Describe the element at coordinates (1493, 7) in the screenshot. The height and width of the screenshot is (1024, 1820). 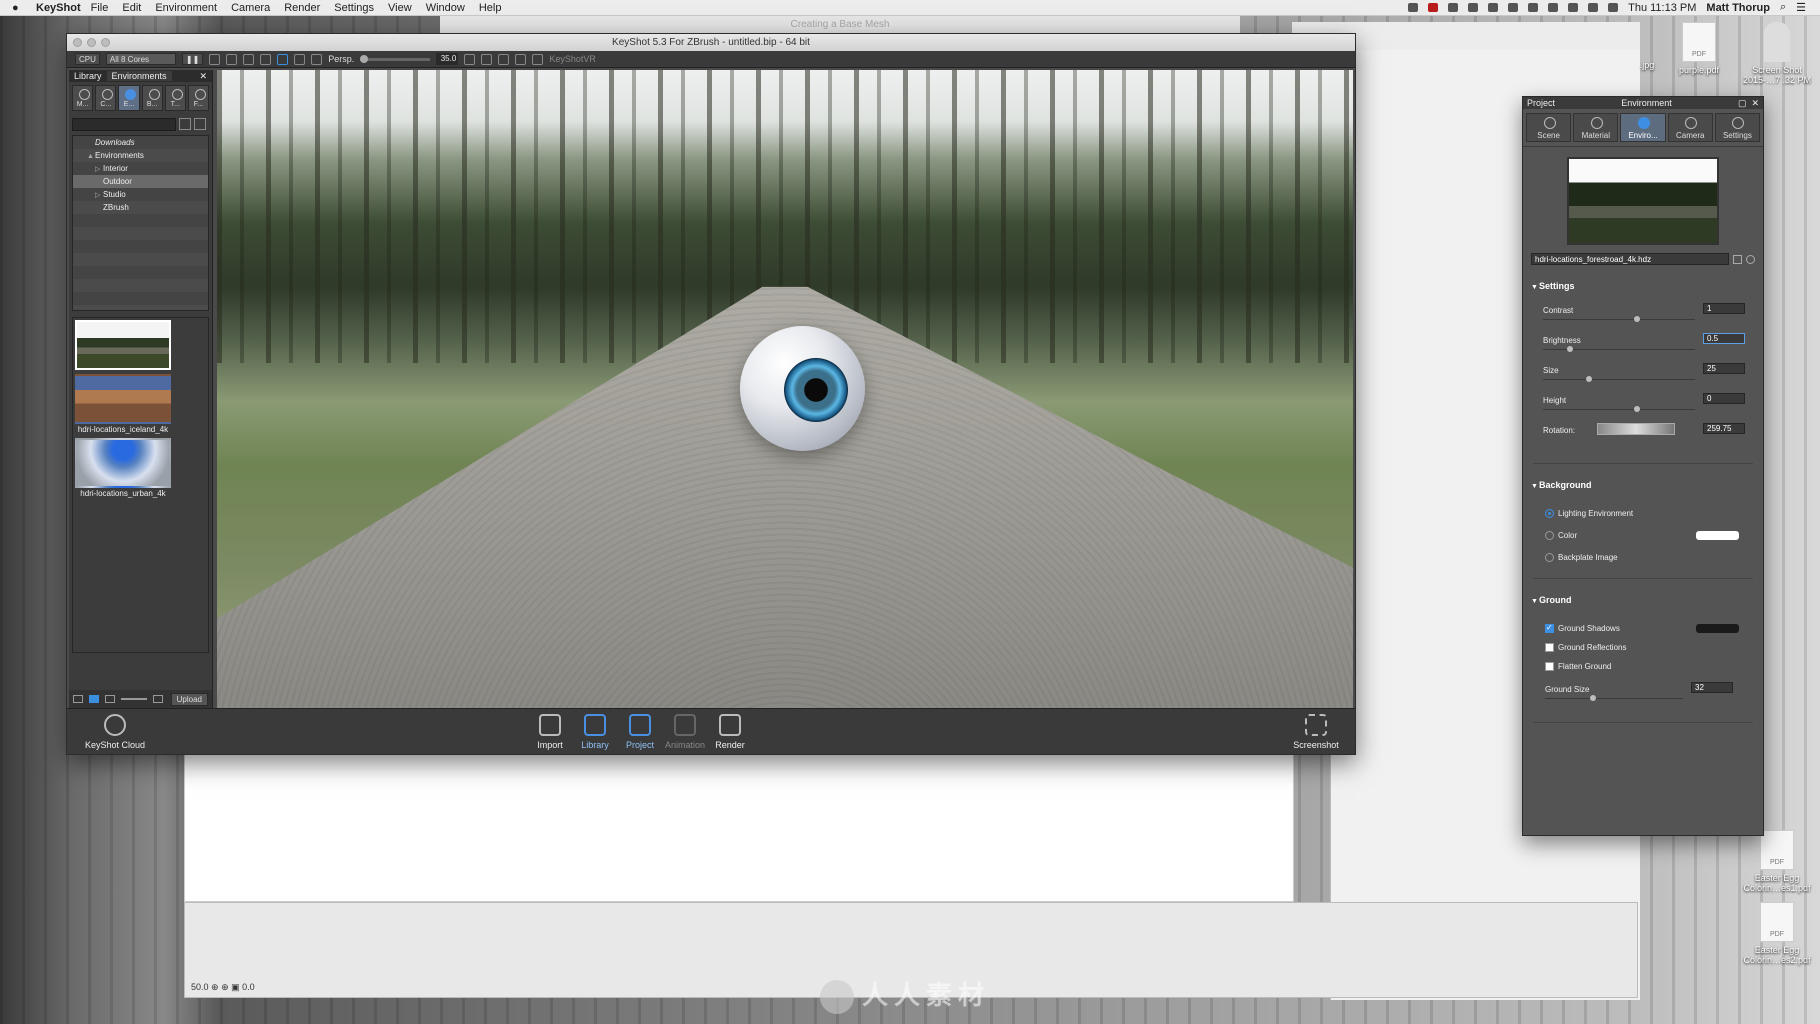
I see `sync-icon` at that location.